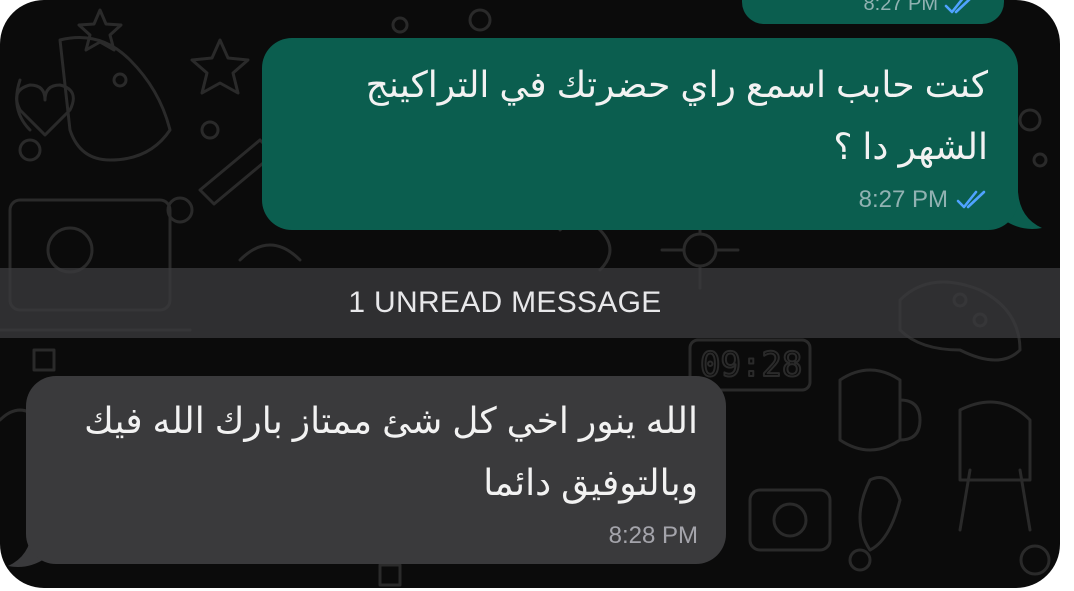  What do you see at coordinates (505, 302) in the screenshot?
I see `unread-messages-label: 1 UNREAD MESSAGE` at bounding box center [505, 302].